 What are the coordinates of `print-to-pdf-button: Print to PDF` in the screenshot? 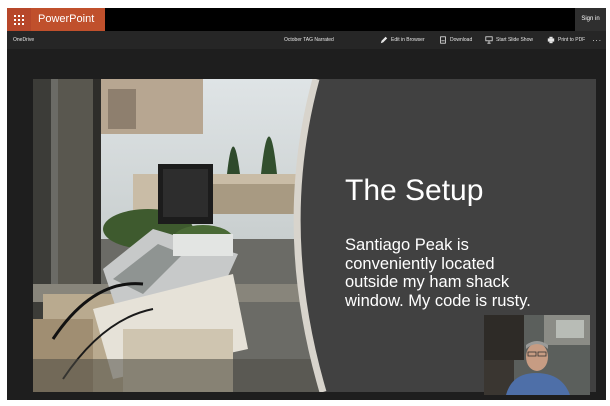 It's located at (566, 40).